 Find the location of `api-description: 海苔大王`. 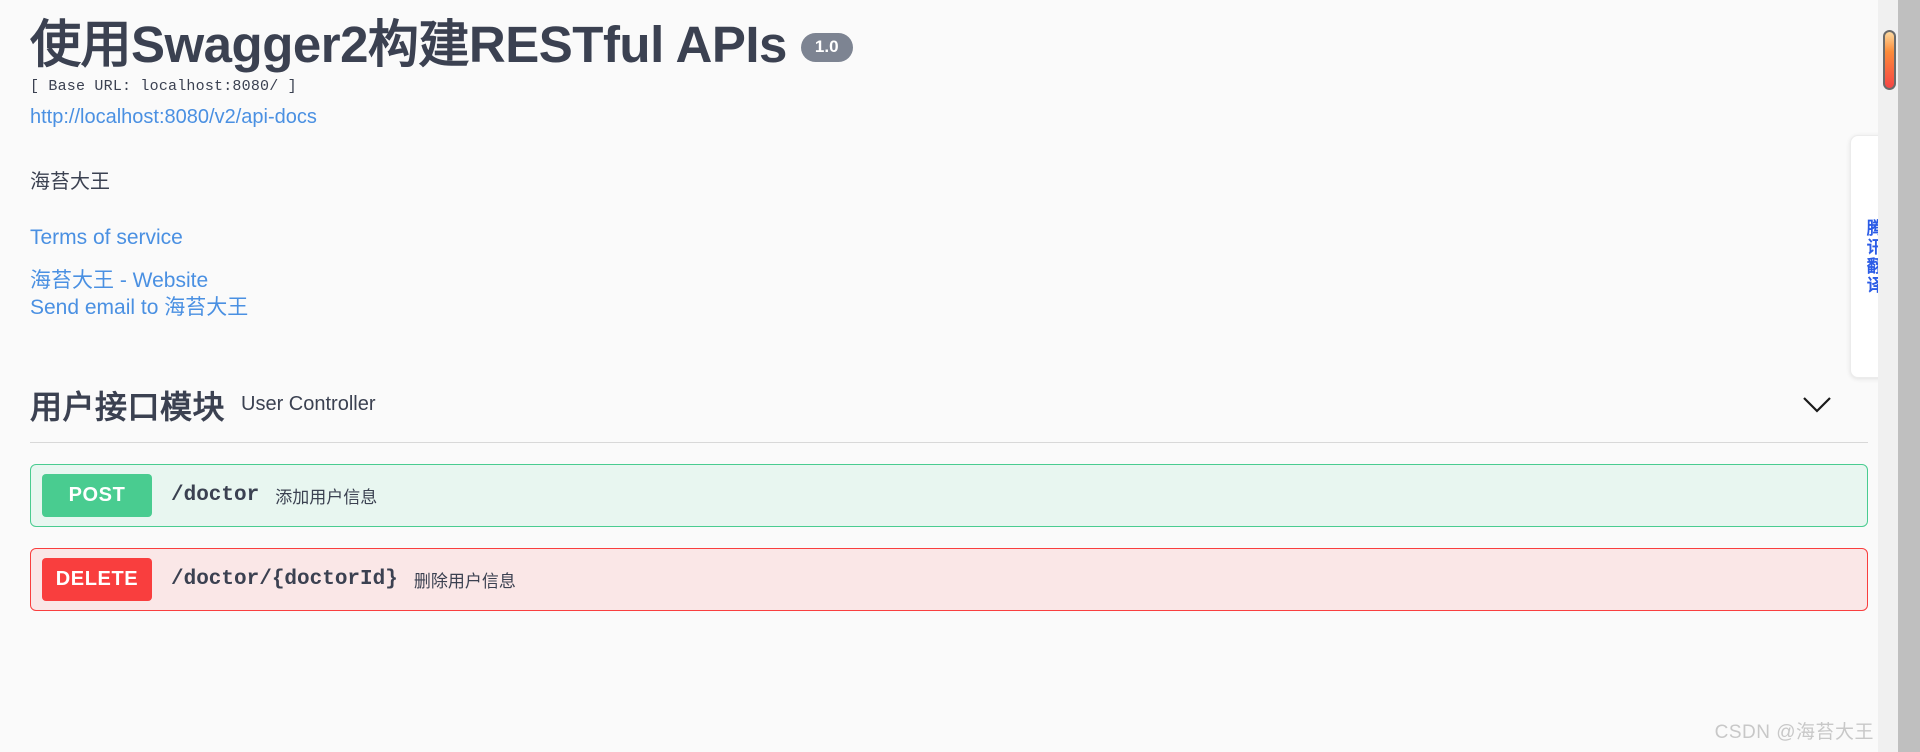

api-description: 海苔大王 is located at coordinates (70, 181).